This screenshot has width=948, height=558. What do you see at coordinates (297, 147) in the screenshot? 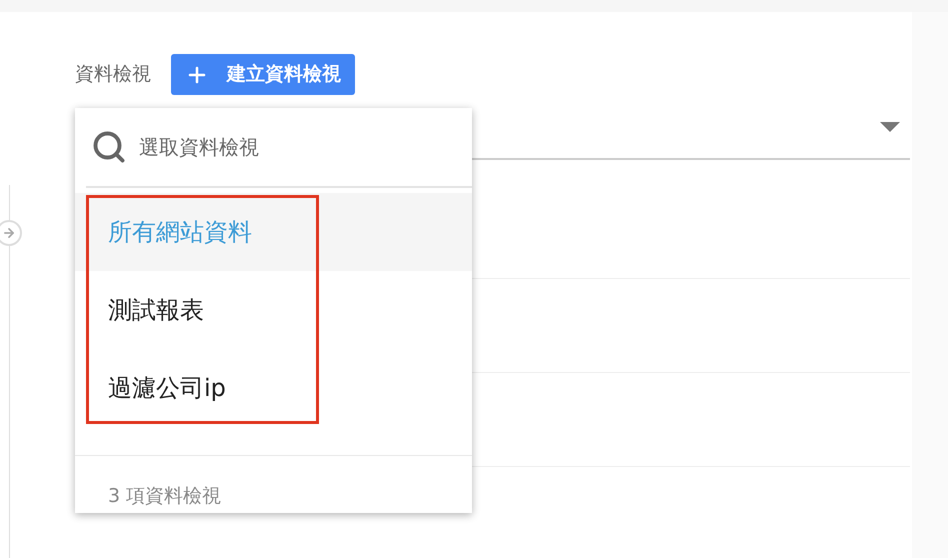
I see `search-input: 選取資料檢視` at bounding box center [297, 147].